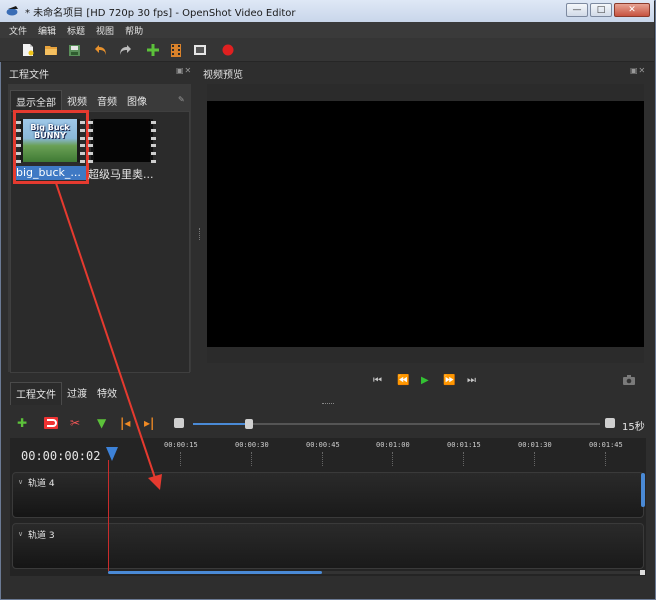 This screenshot has height=600, width=656. What do you see at coordinates (105, 30) in the screenshot?
I see `menu-view: 视图` at bounding box center [105, 30].